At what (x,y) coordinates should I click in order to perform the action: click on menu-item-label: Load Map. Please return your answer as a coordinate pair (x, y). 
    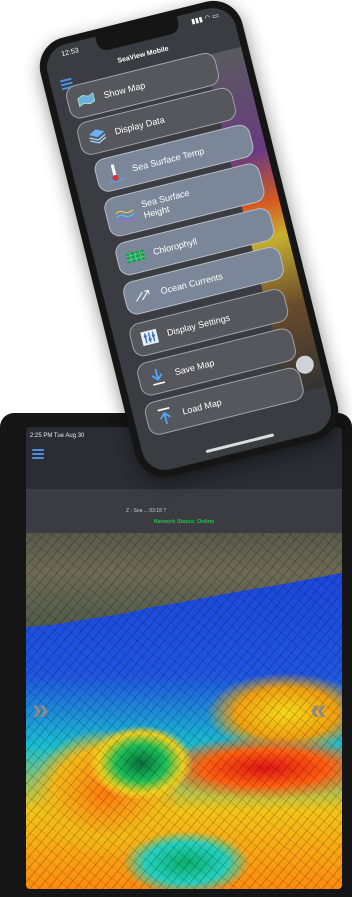
    Looking at the image, I should click on (202, 407).